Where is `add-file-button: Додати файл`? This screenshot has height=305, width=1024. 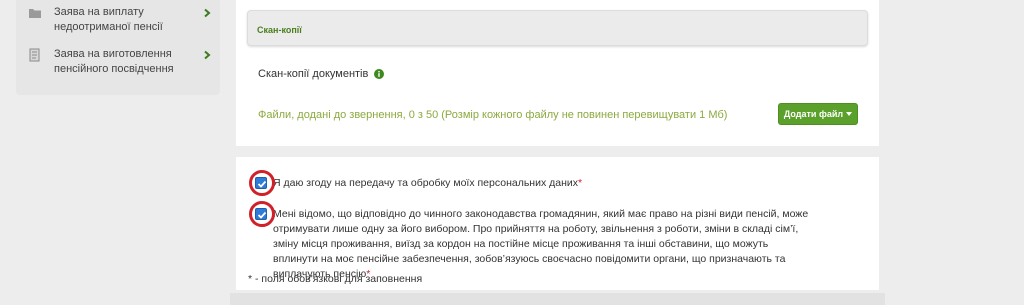
add-file-button: Додати файл is located at coordinates (818, 114).